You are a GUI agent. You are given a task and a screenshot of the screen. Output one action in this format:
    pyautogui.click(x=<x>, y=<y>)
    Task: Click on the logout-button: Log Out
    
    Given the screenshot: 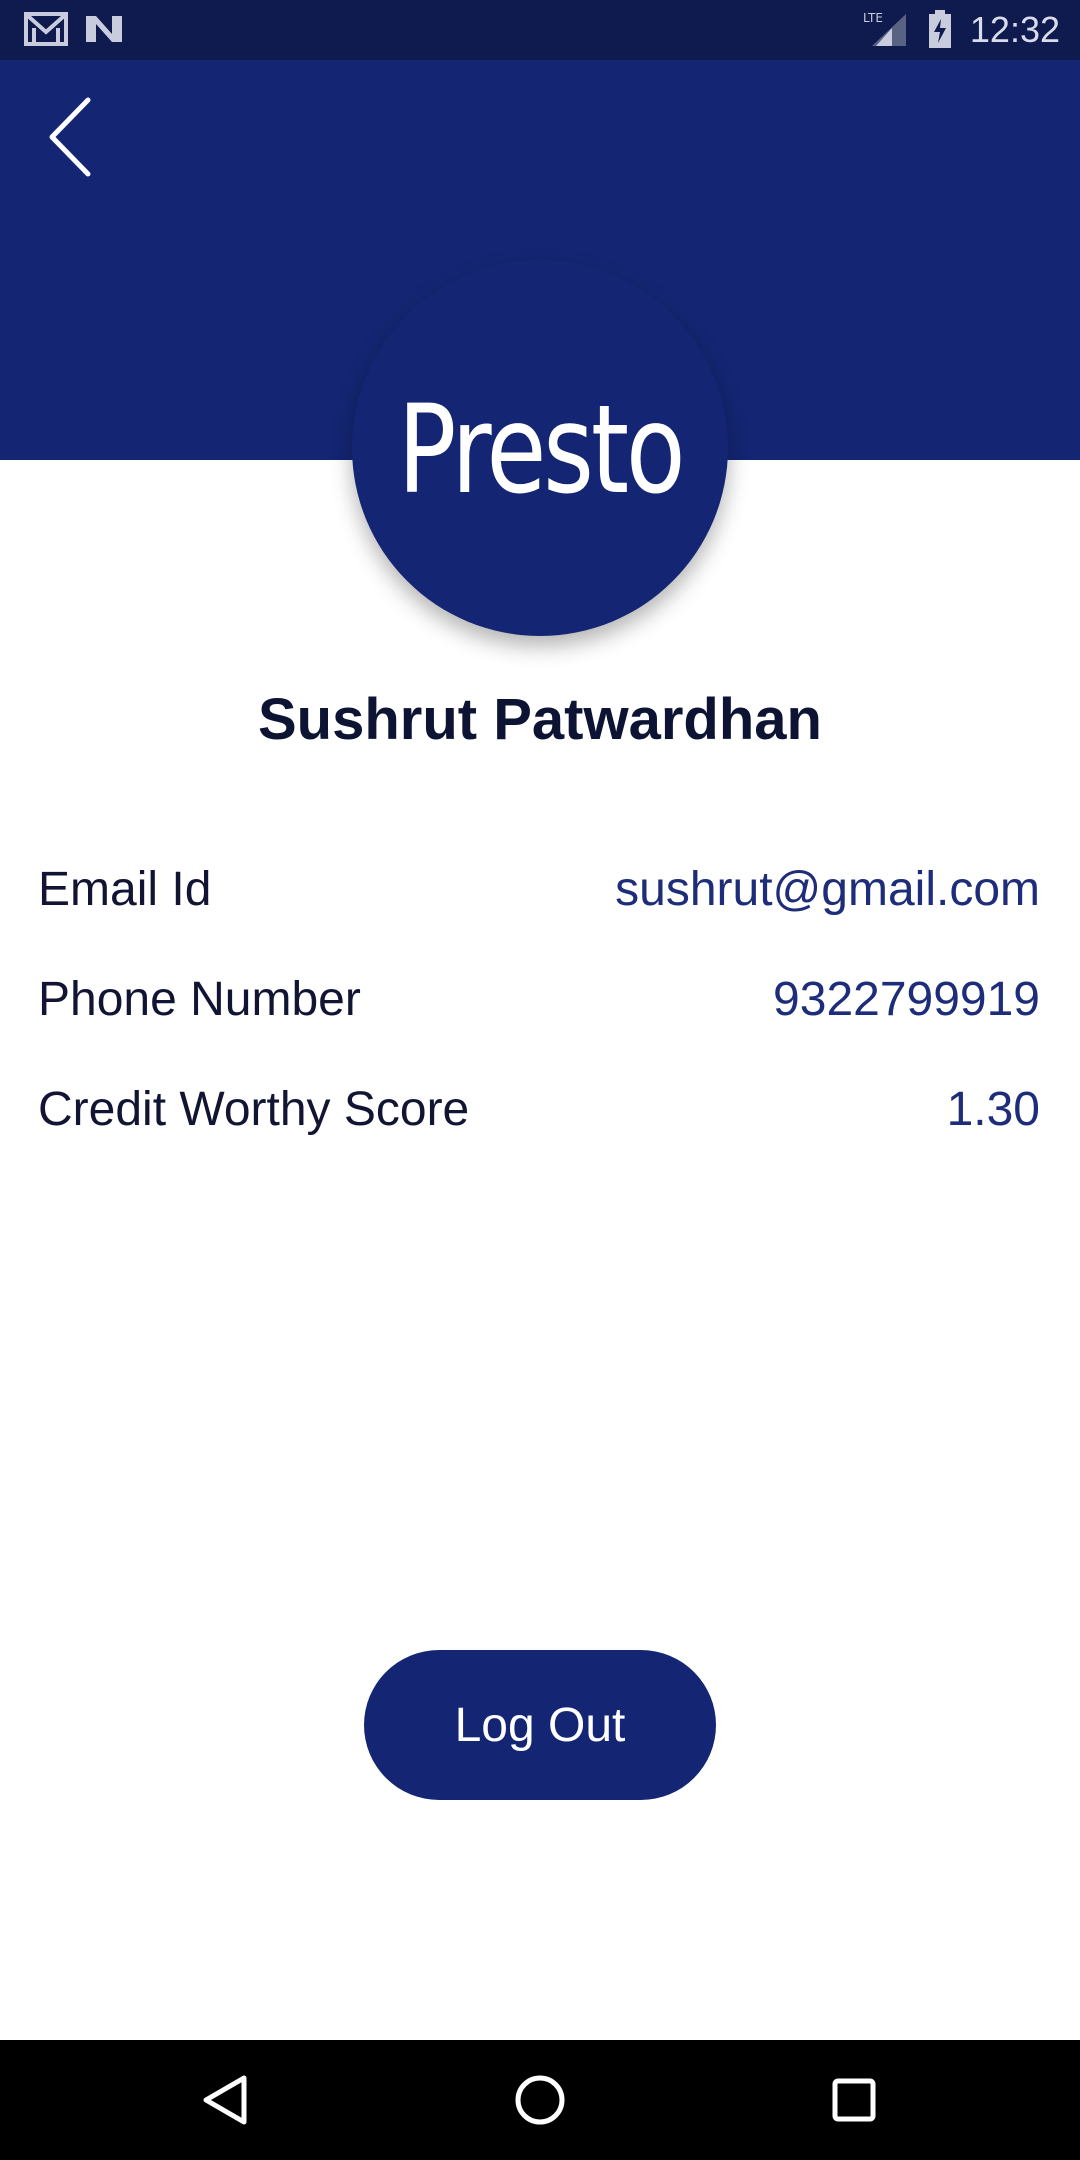 What is the action you would take?
    pyautogui.click(x=540, y=1725)
    